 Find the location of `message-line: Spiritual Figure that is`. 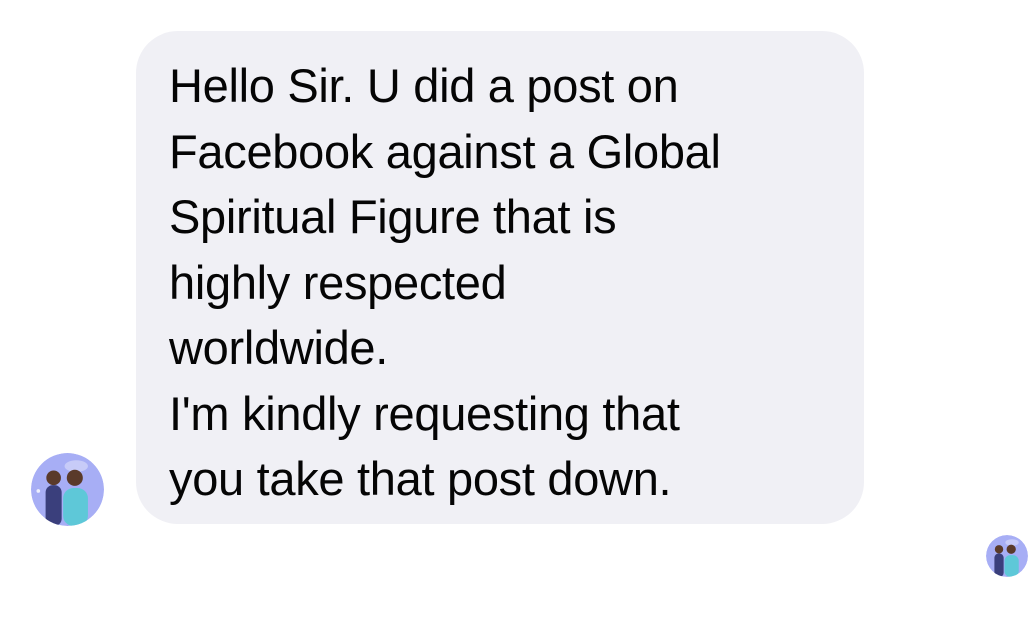

message-line: Spiritual Figure that is is located at coordinates (393, 216).